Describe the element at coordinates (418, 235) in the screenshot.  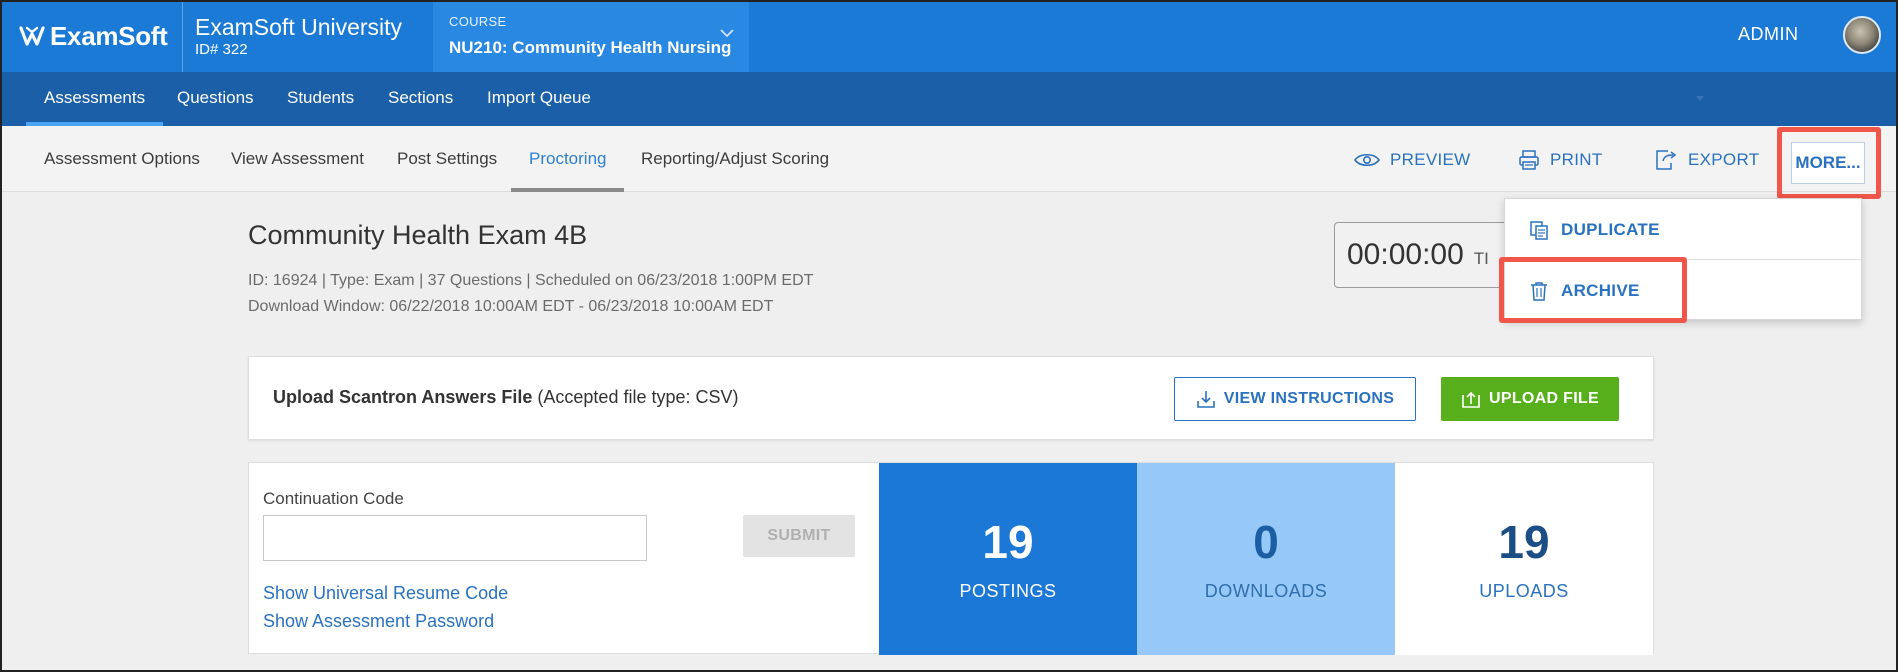
I see `page-title: Community Health Exam 4B` at that location.